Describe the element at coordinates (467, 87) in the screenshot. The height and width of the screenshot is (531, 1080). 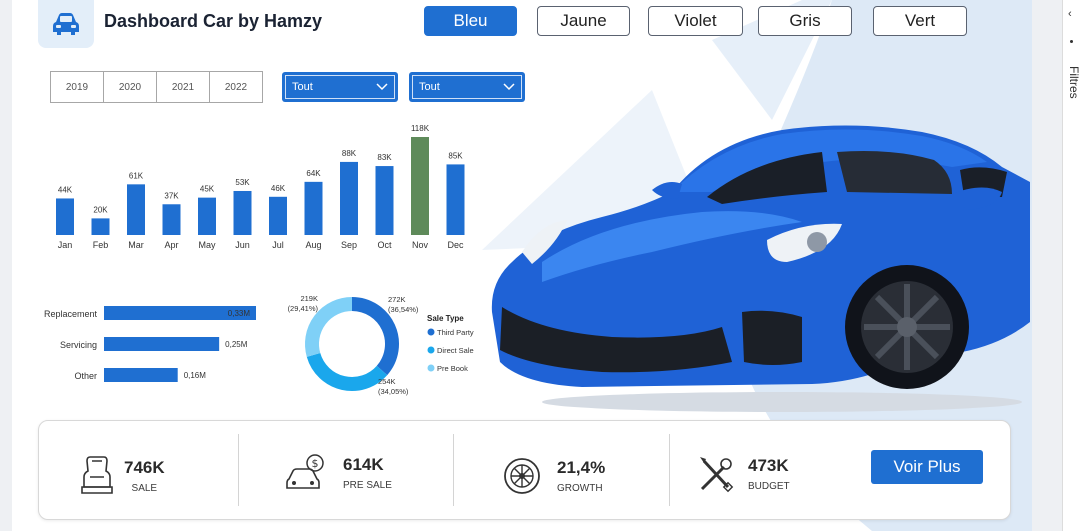
I see `dropdown-2: Tout` at that location.